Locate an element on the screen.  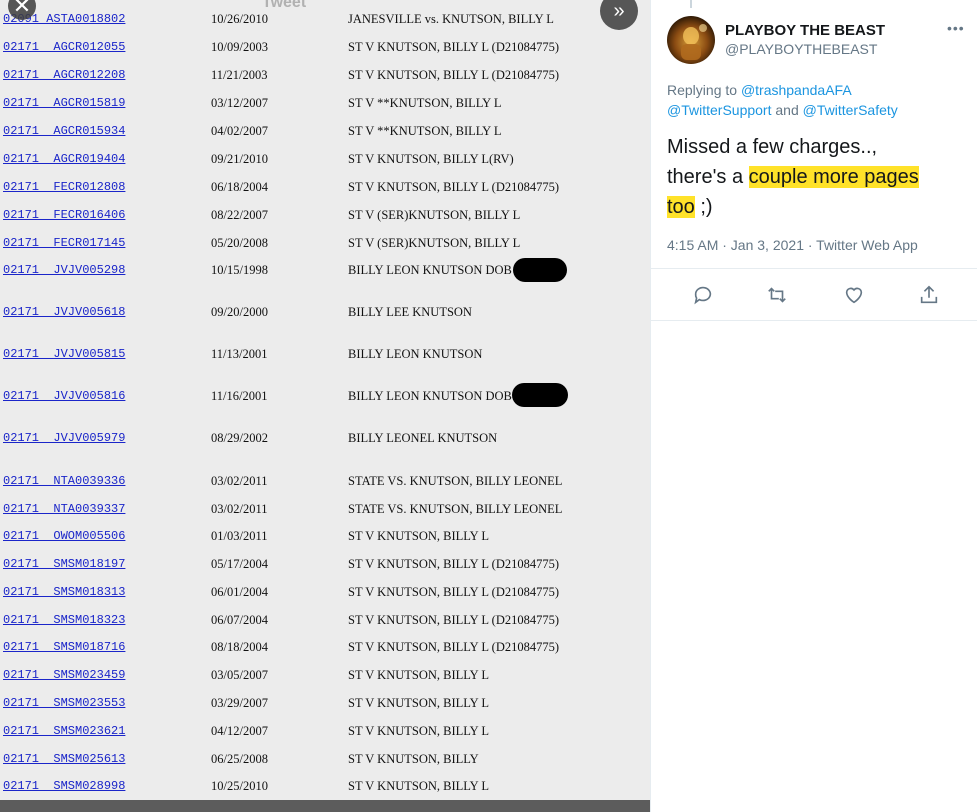
case-number-link: 02171 JVJV005816 is located at coordinates (64, 396).